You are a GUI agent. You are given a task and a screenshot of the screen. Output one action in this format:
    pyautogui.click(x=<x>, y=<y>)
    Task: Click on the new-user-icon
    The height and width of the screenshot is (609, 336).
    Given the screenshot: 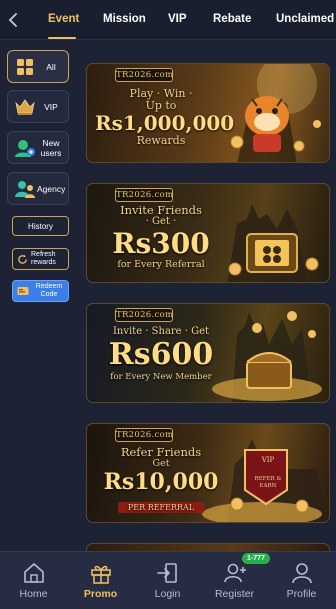 What is the action you would take?
    pyautogui.click(x=25, y=148)
    